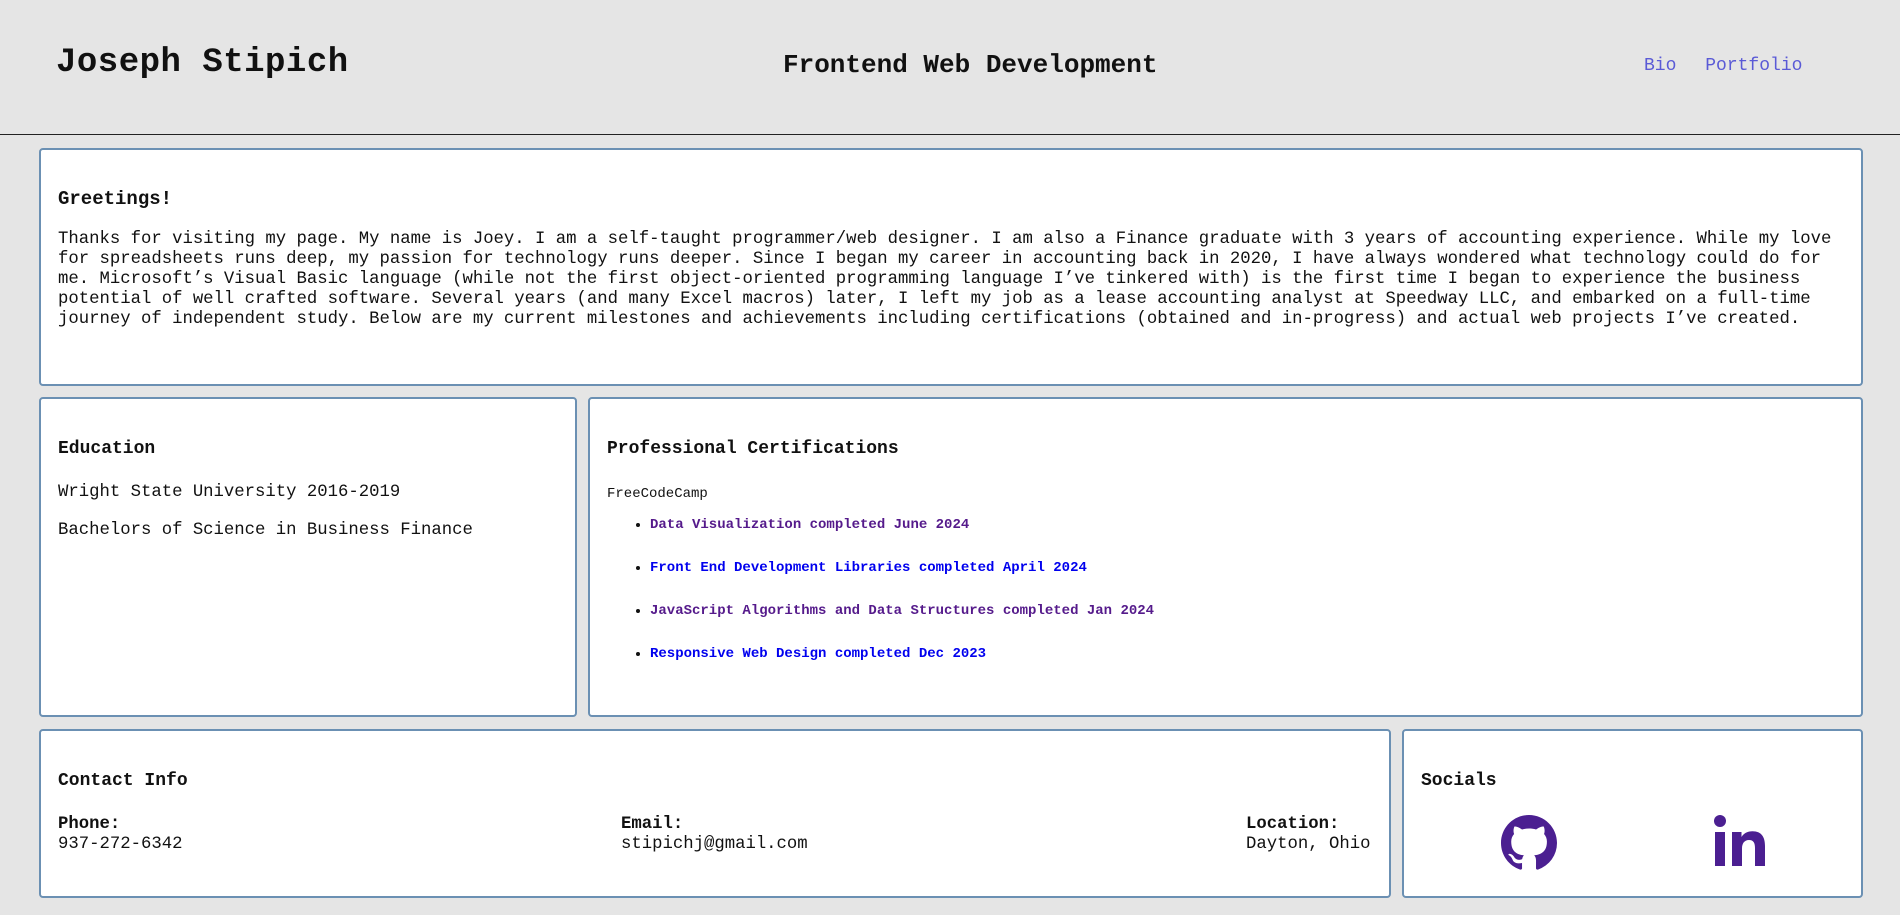 The image size is (1900, 915). Describe the element at coordinates (1660, 66) in the screenshot. I see `nav-link-bio: Bio` at that location.